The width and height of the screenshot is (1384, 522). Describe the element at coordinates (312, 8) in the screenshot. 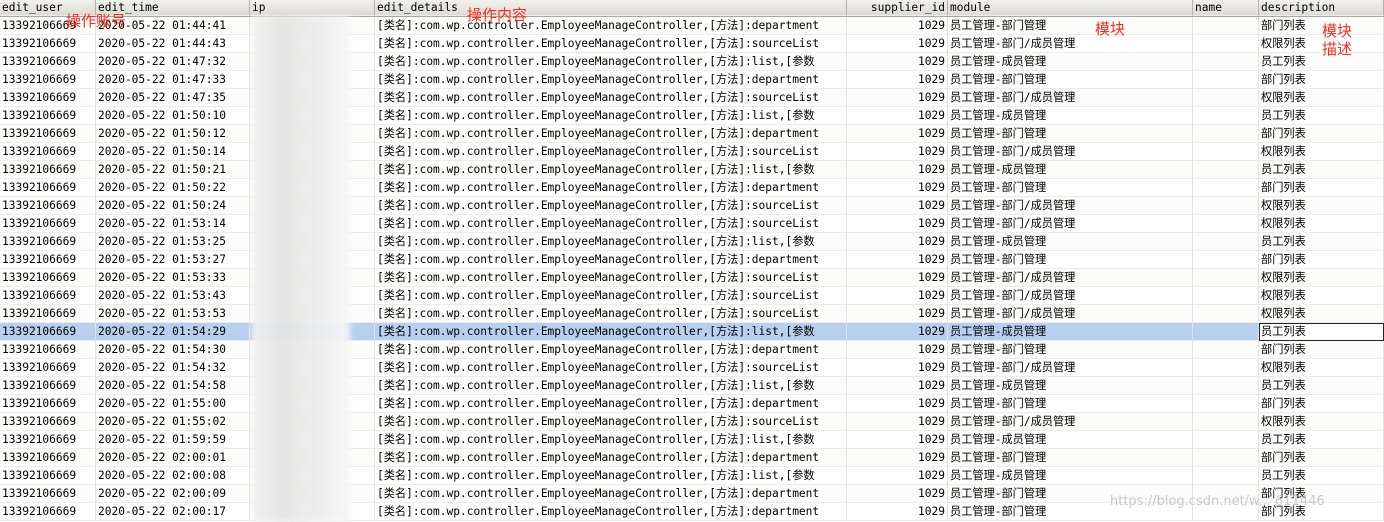

I see `column-header-ip: ip` at that location.